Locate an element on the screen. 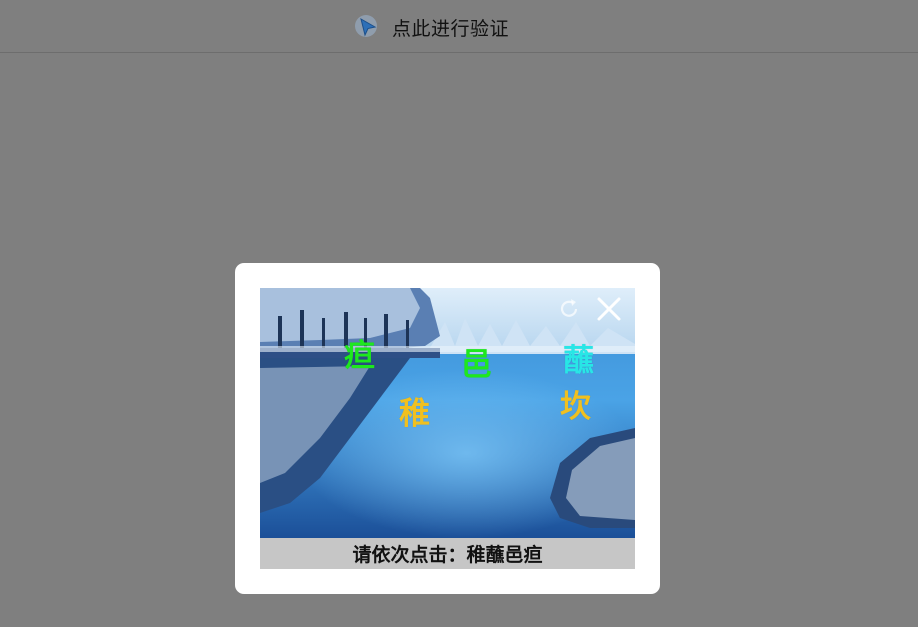 This screenshot has height=627, width=918. close-icon is located at coordinates (609, 309).